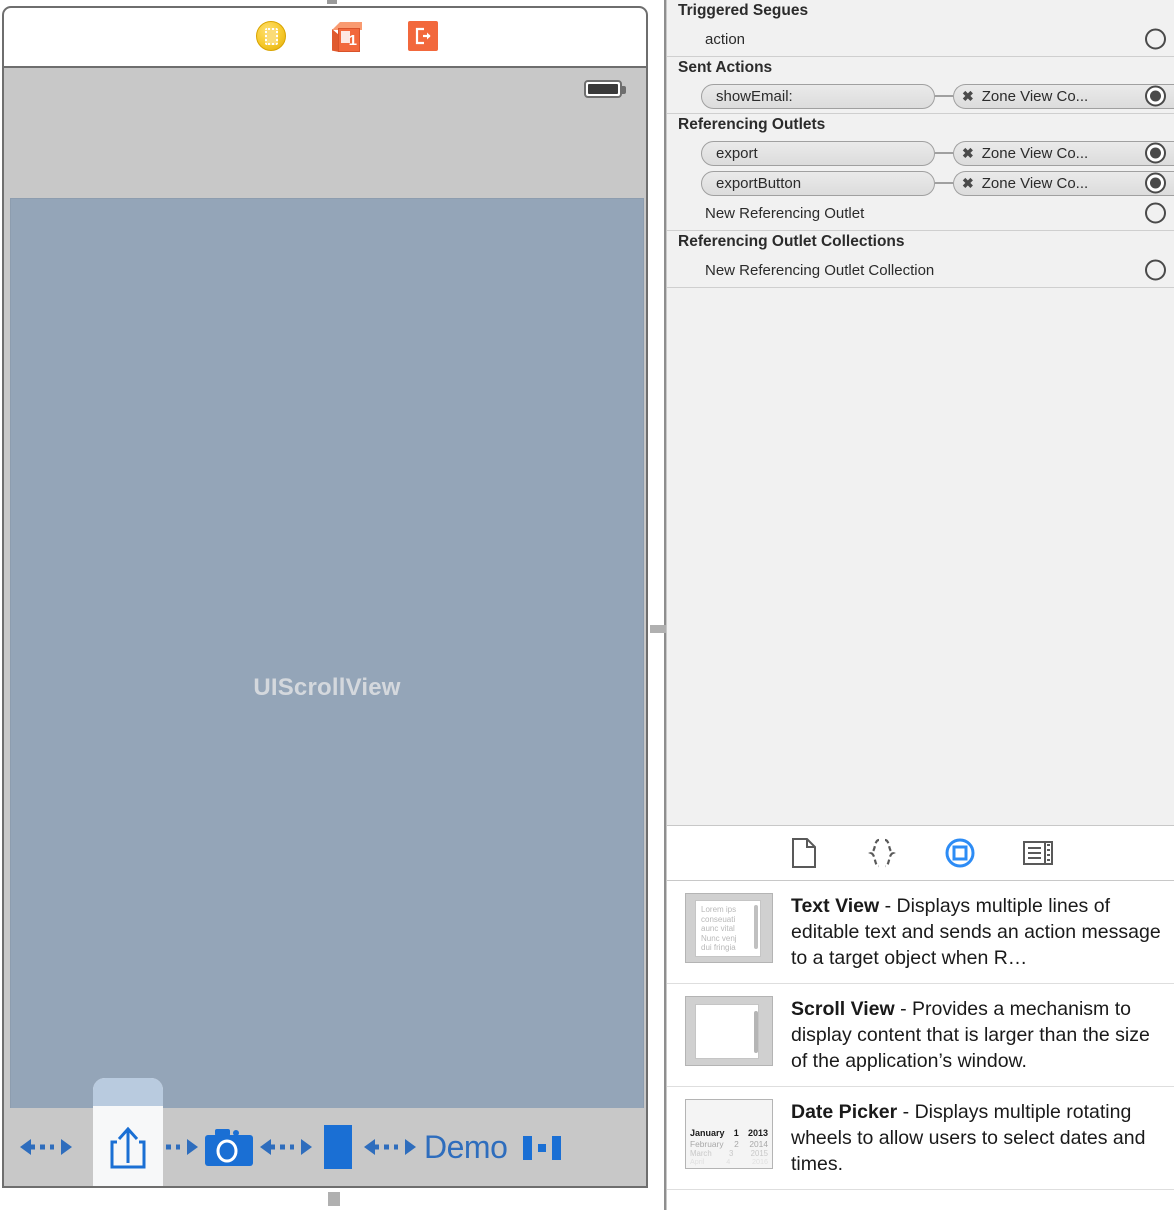 The height and width of the screenshot is (1210, 1174). Describe the element at coordinates (818, 183) in the screenshot. I see `connection-source-pill: exportButton` at that location.